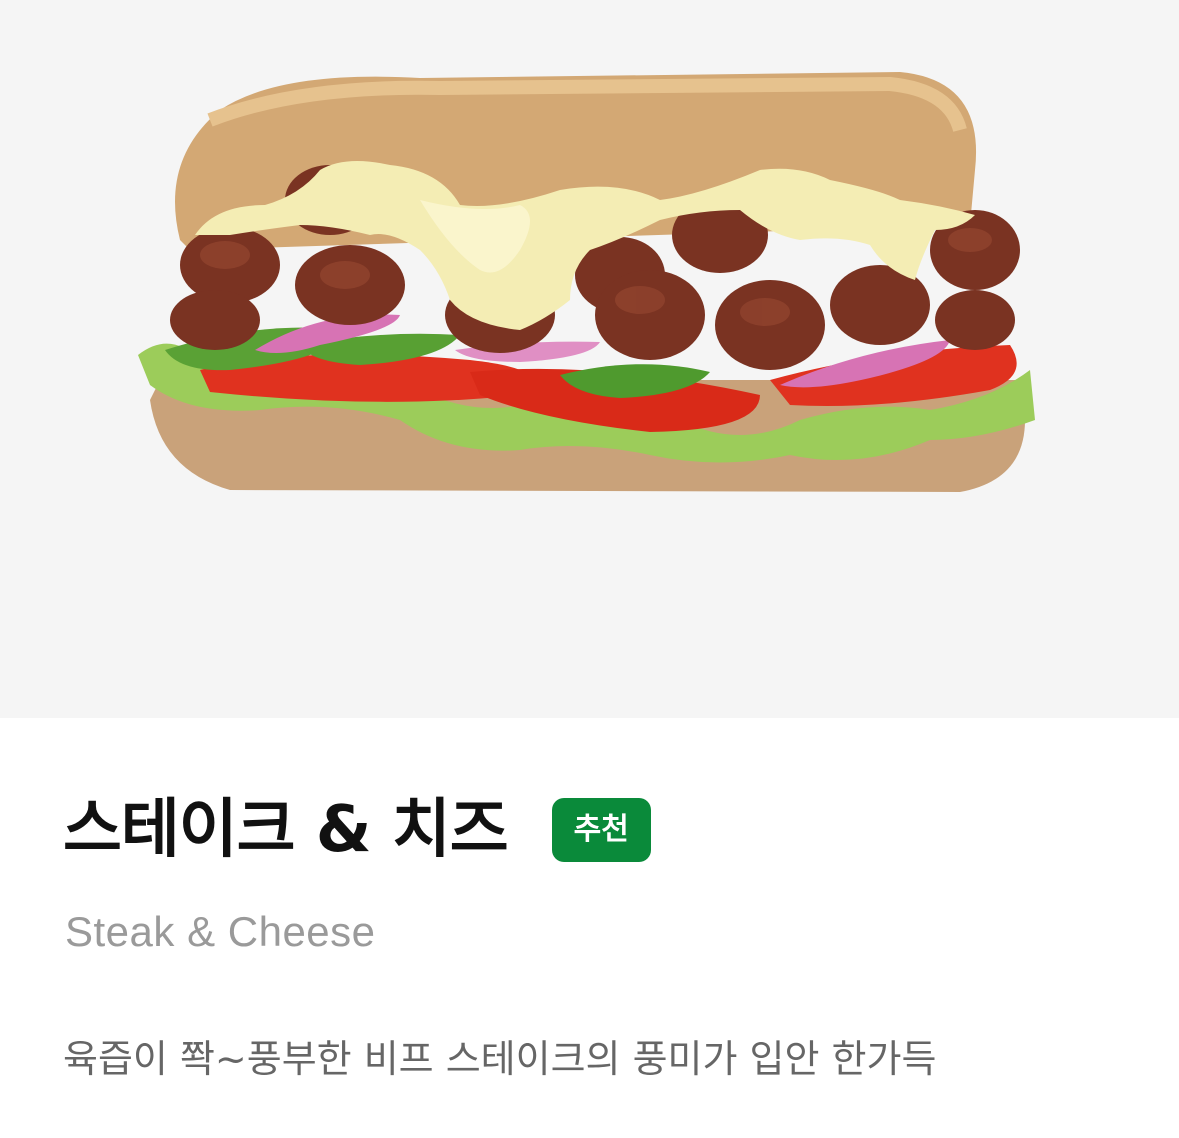 This screenshot has width=1179, height=1138. Describe the element at coordinates (220, 931) in the screenshot. I see `product-english-name: Steak & Cheese` at that location.